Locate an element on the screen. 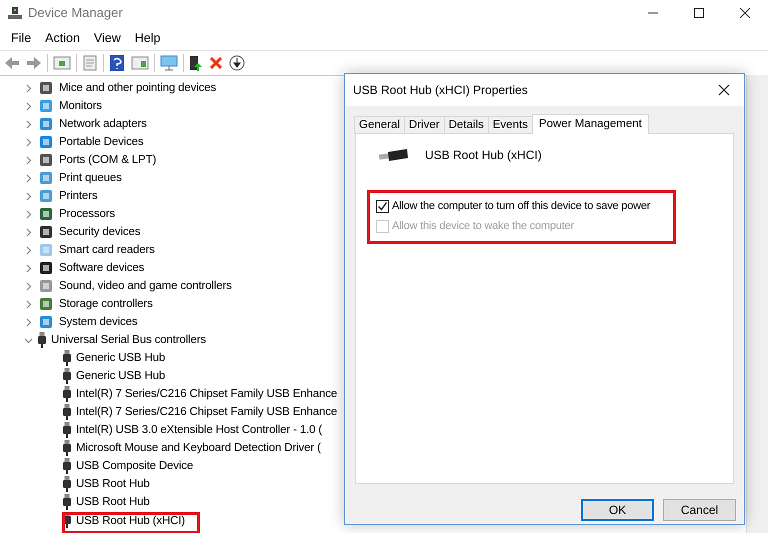 The width and height of the screenshot is (768, 533). forward-button is located at coordinates (34, 63).